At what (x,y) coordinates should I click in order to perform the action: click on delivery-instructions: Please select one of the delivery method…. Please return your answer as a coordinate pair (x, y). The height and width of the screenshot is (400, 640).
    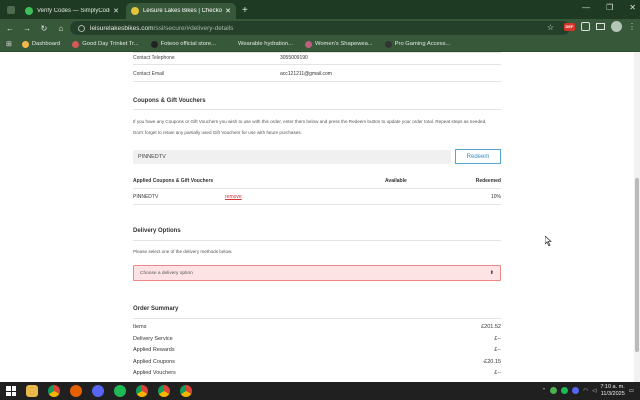
    Looking at the image, I should click on (183, 251).